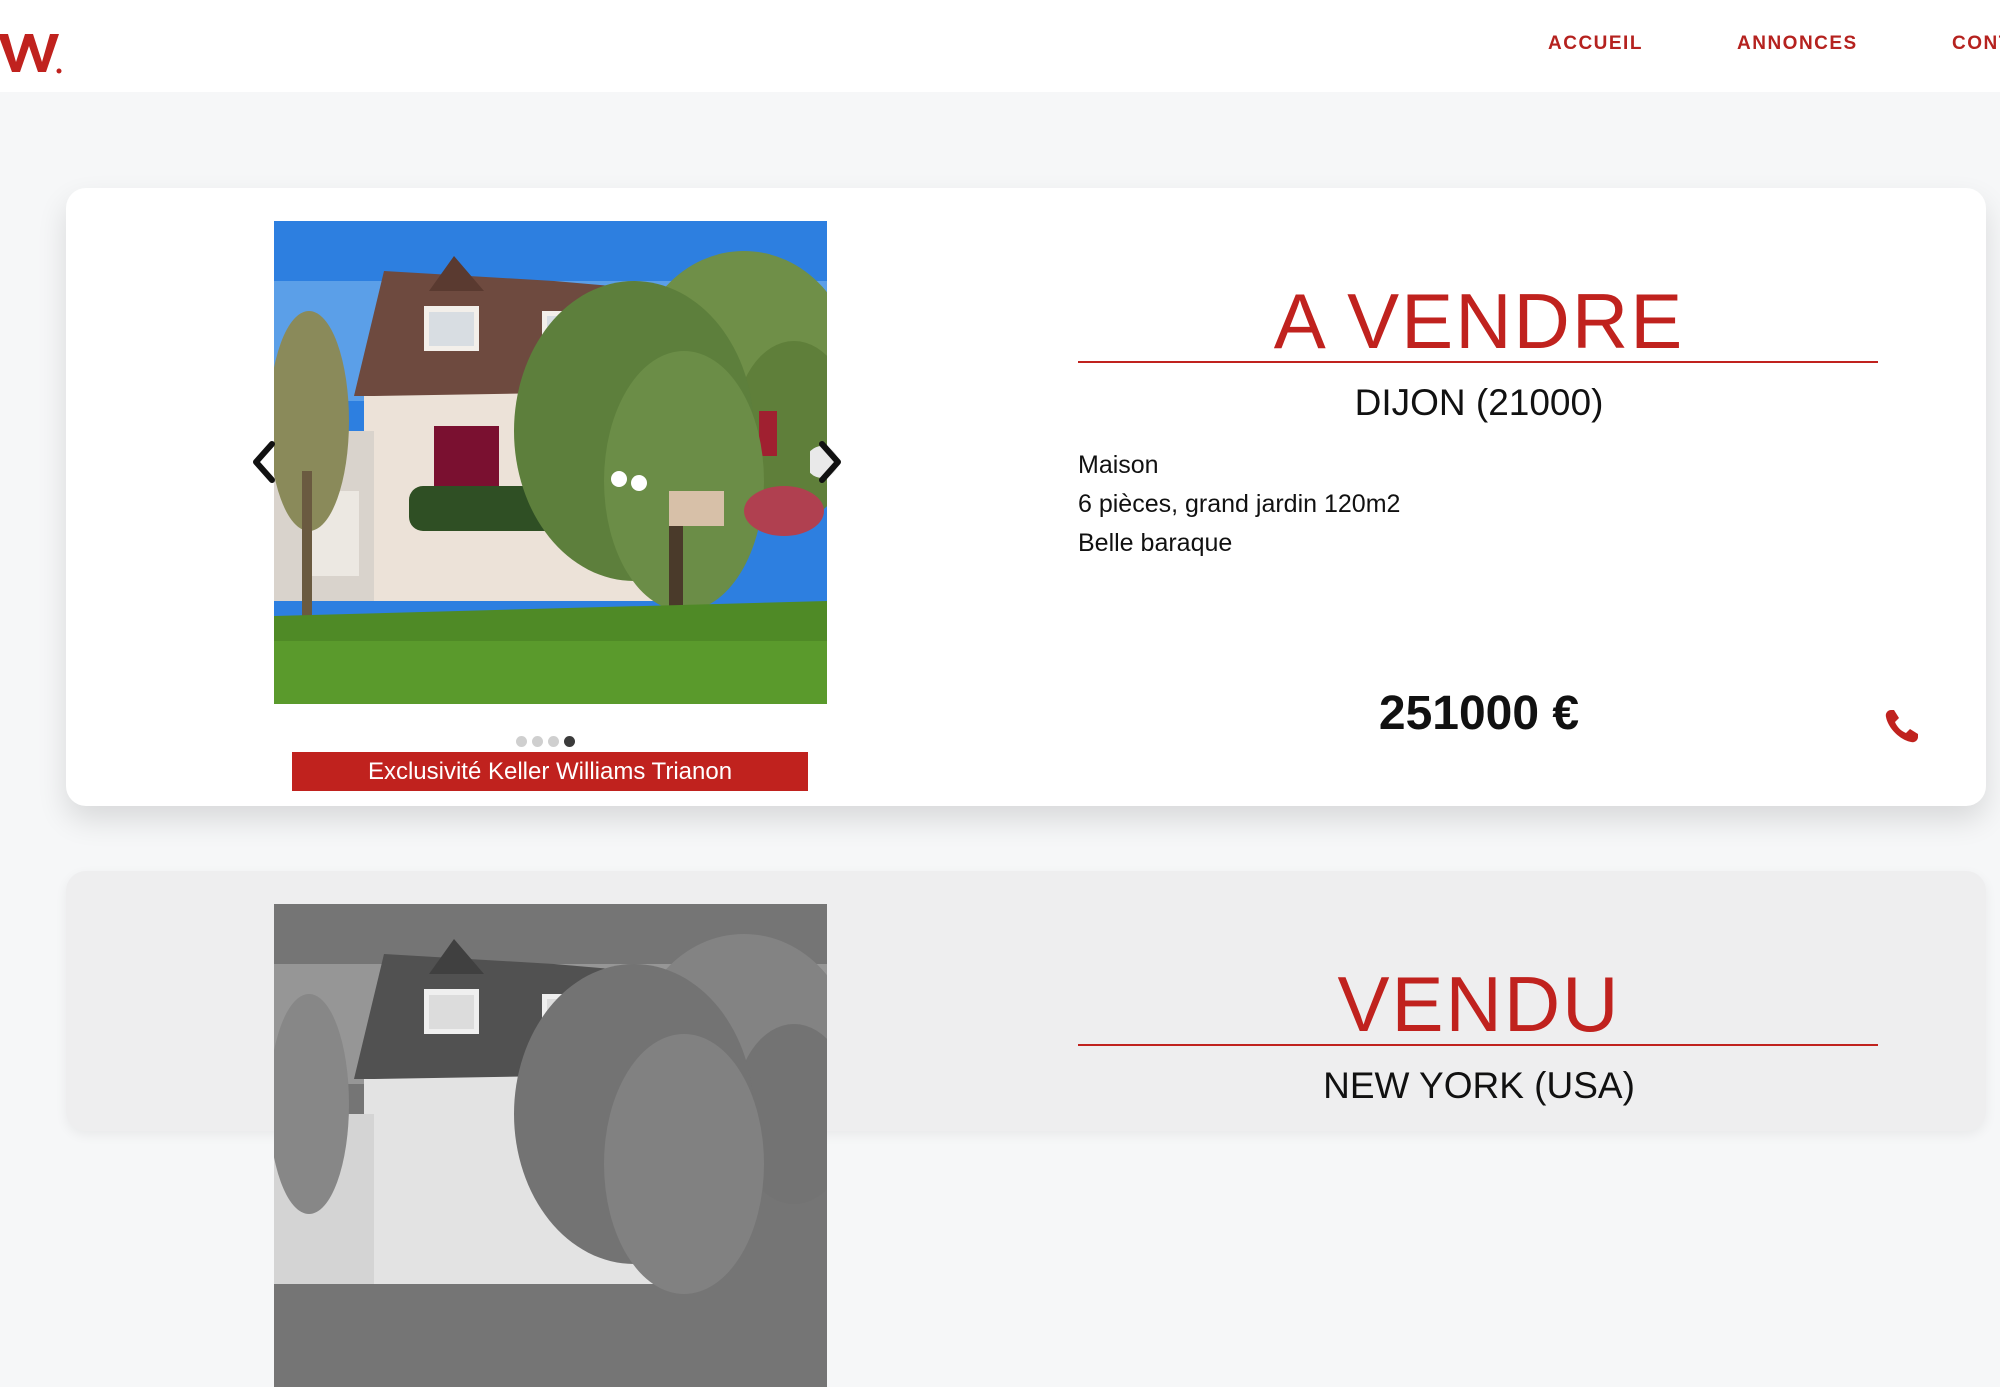 The image size is (2000, 1387). Describe the element at coordinates (1902, 726) in the screenshot. I see `phone-icon` at that location.